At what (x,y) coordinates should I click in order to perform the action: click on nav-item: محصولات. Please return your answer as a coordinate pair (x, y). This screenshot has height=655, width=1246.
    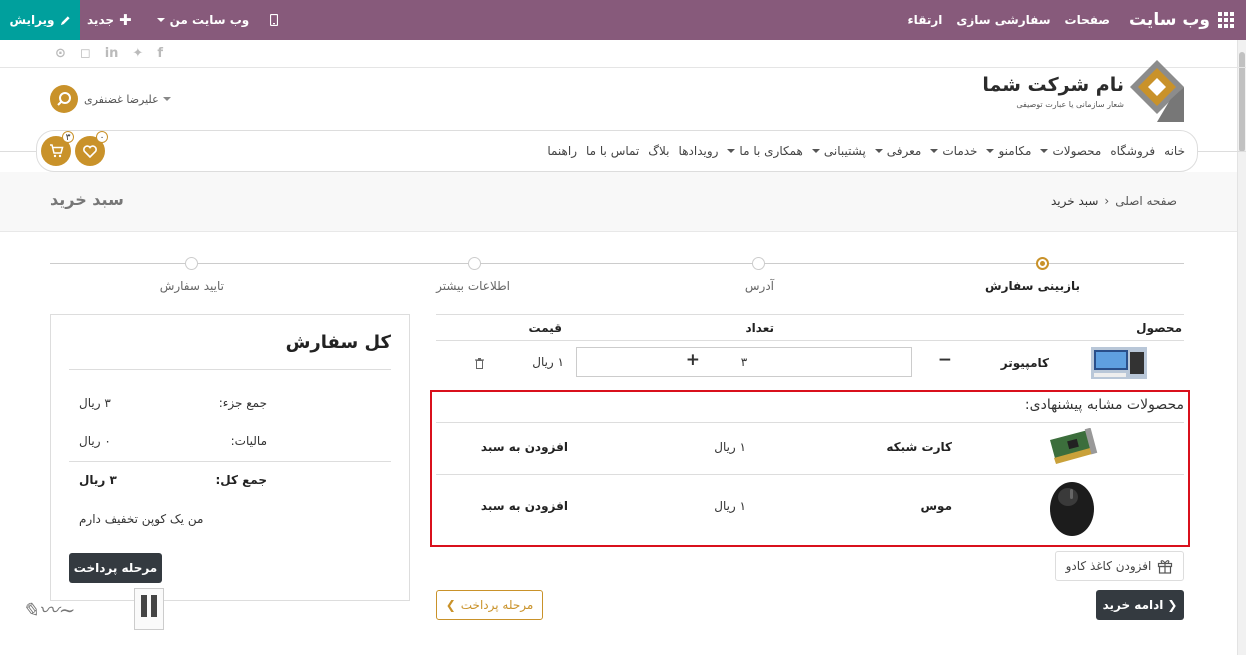
    Looking at the image, I should click on (1070, 151).